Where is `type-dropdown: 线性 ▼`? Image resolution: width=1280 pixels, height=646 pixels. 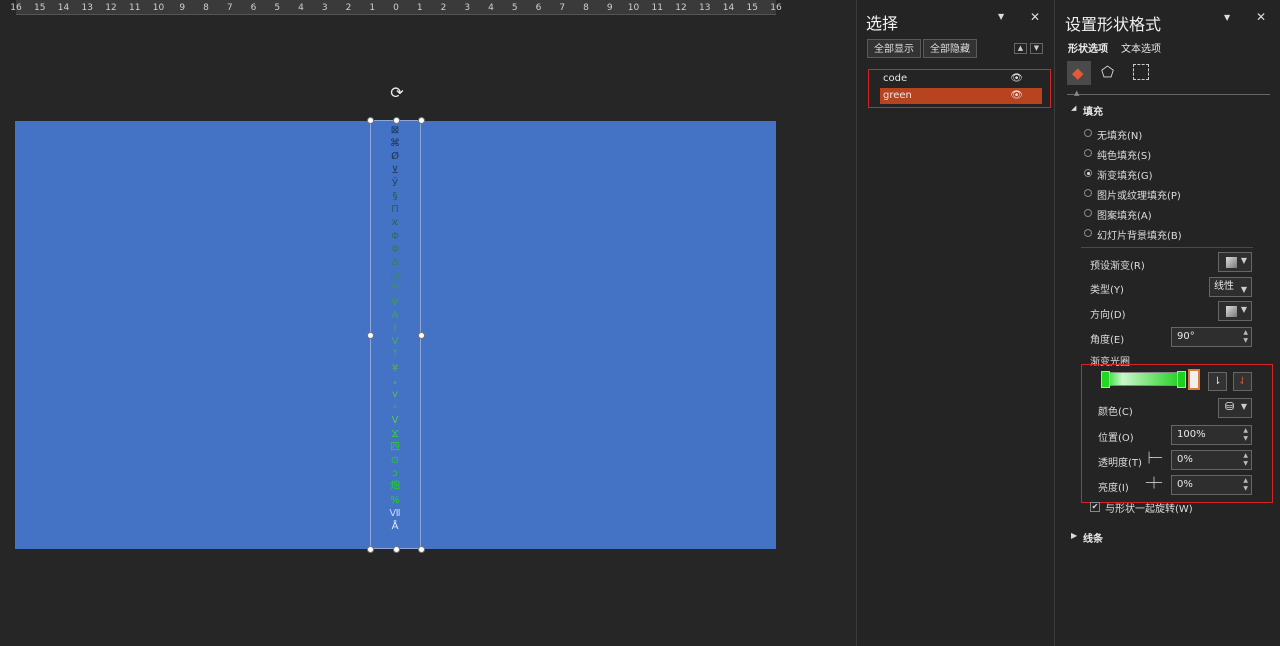 type-dropdown: 线性 ▼ is located at coordinates (1230, 287).